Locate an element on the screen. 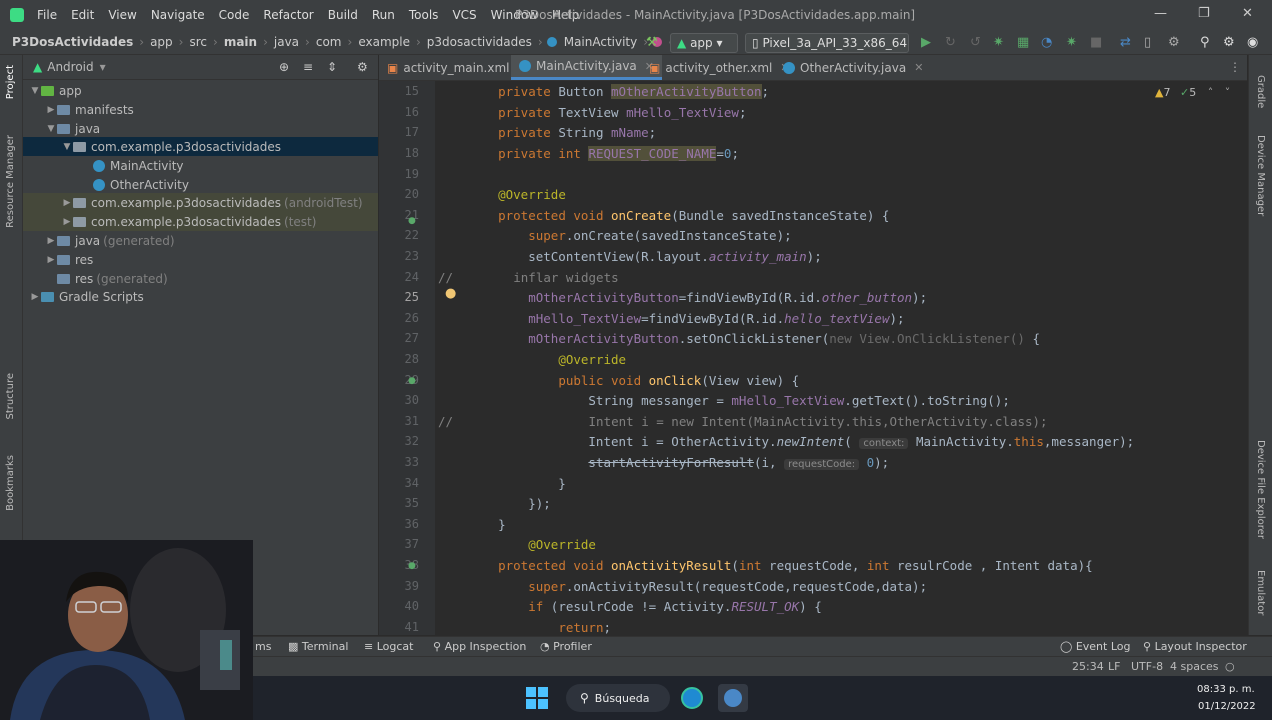  tree-label: com.example.p3dosactividades is located at coordinates (186, 221).